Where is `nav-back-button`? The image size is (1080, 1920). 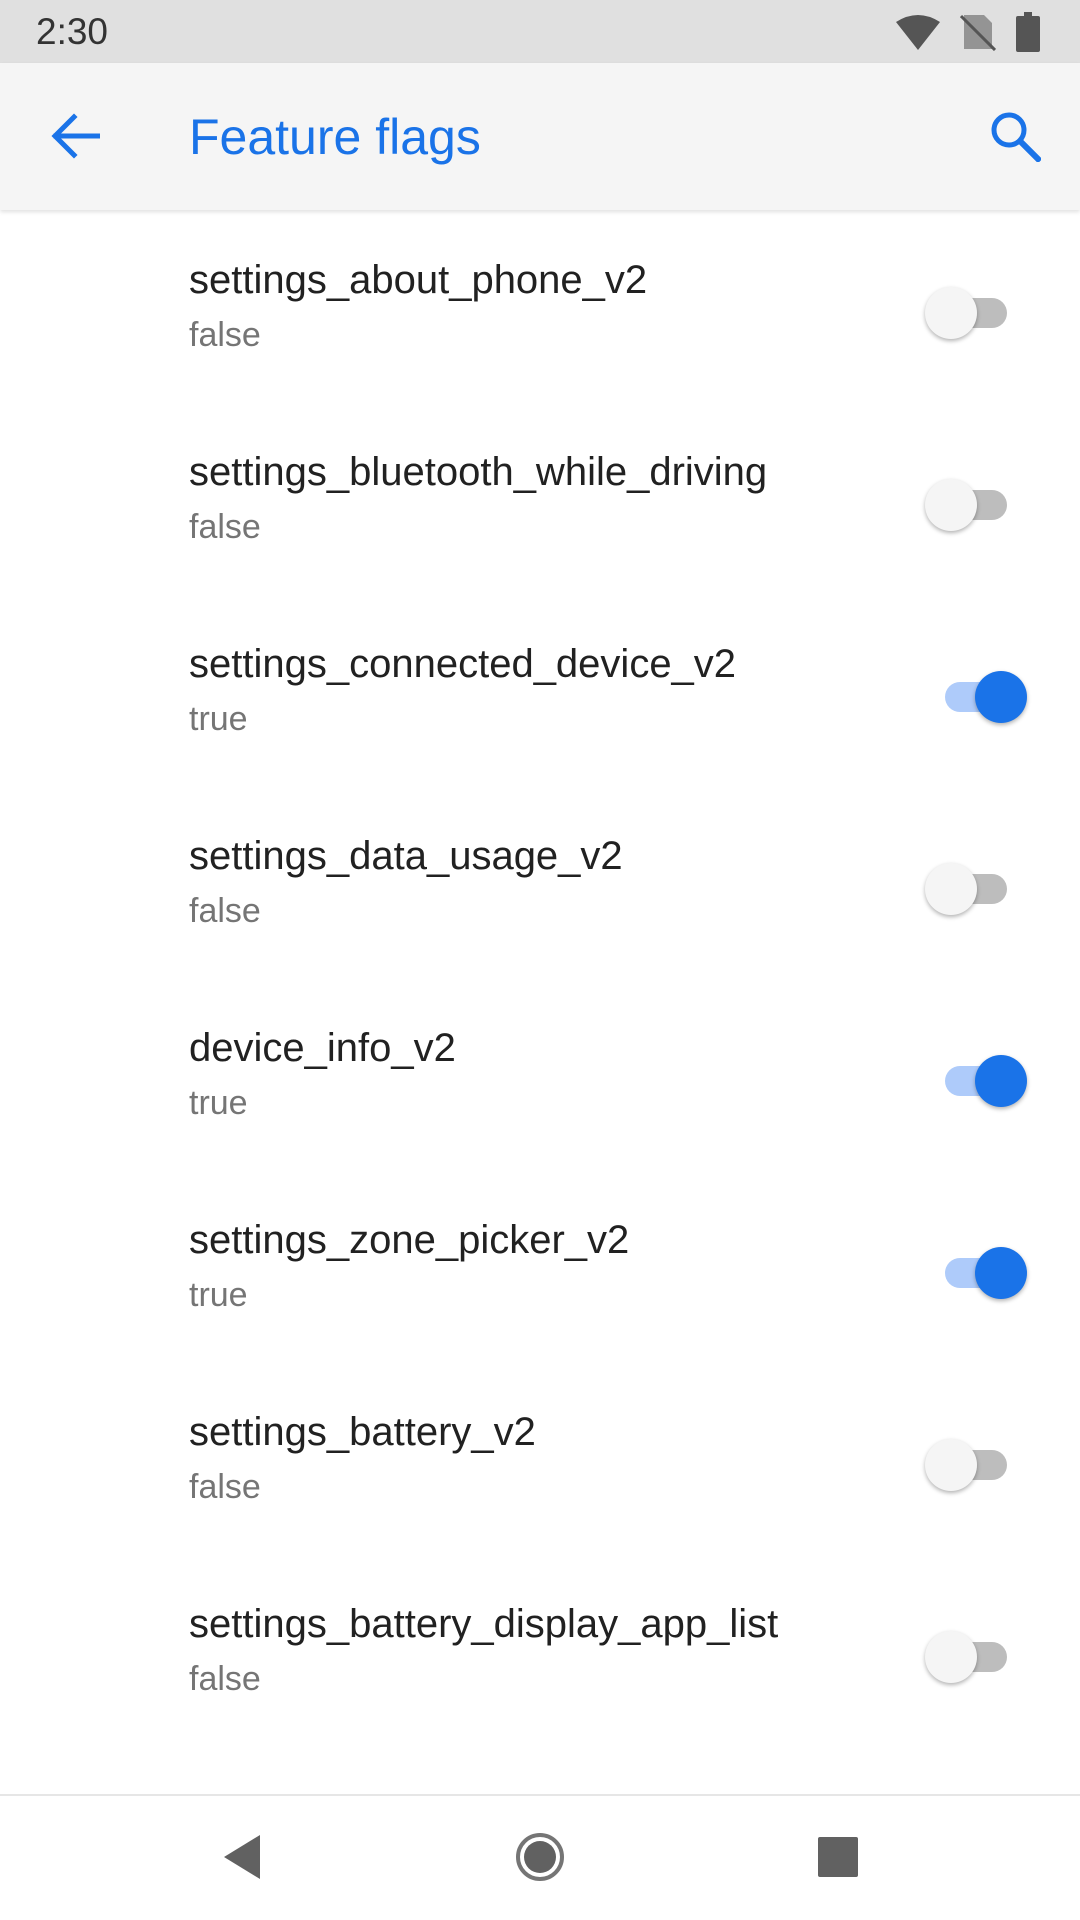
nav-back-button is located at coordinates (242, 1859).